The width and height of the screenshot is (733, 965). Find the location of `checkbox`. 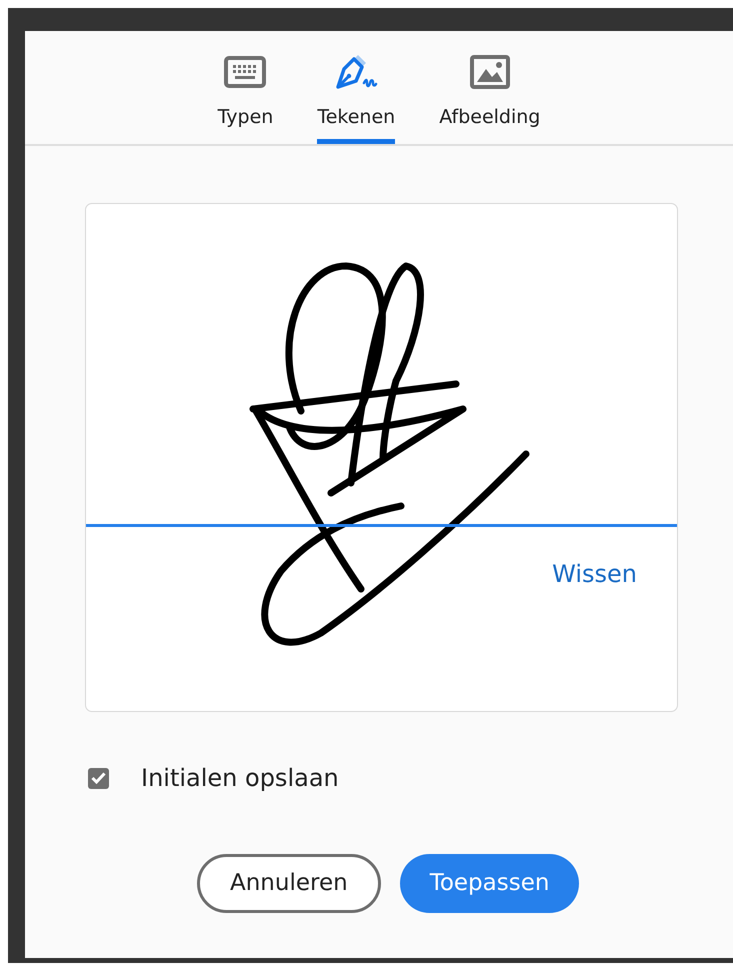

checkbox is located at coordinates (98, 778).